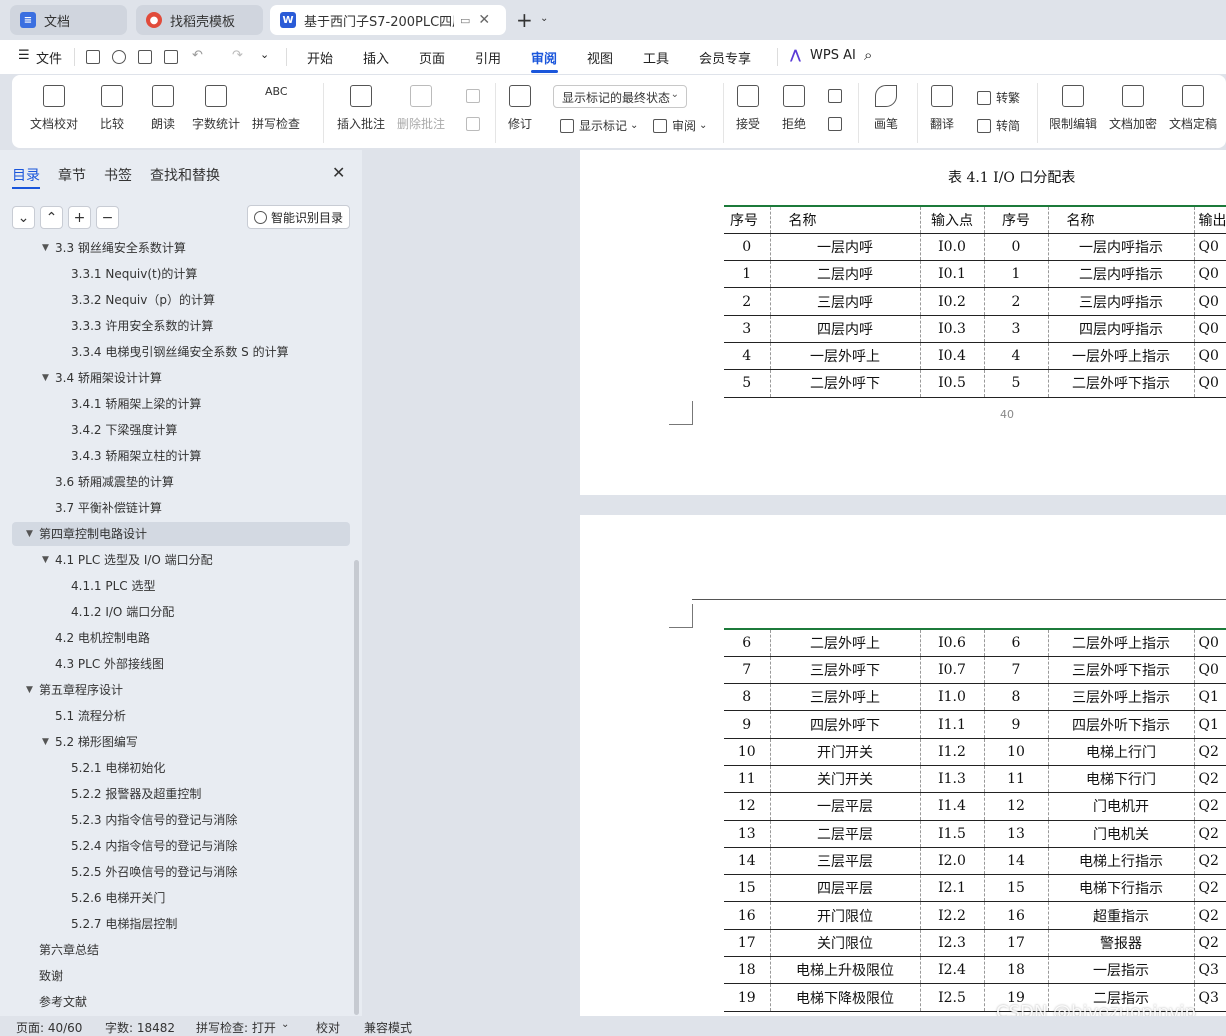 The height and width of the screenshot is (1036, 1226). What do you see at coordinates (140, 1027) in the screenshot?
I see `word-count: 字数: 18482` at bounding box center [140, 1027].